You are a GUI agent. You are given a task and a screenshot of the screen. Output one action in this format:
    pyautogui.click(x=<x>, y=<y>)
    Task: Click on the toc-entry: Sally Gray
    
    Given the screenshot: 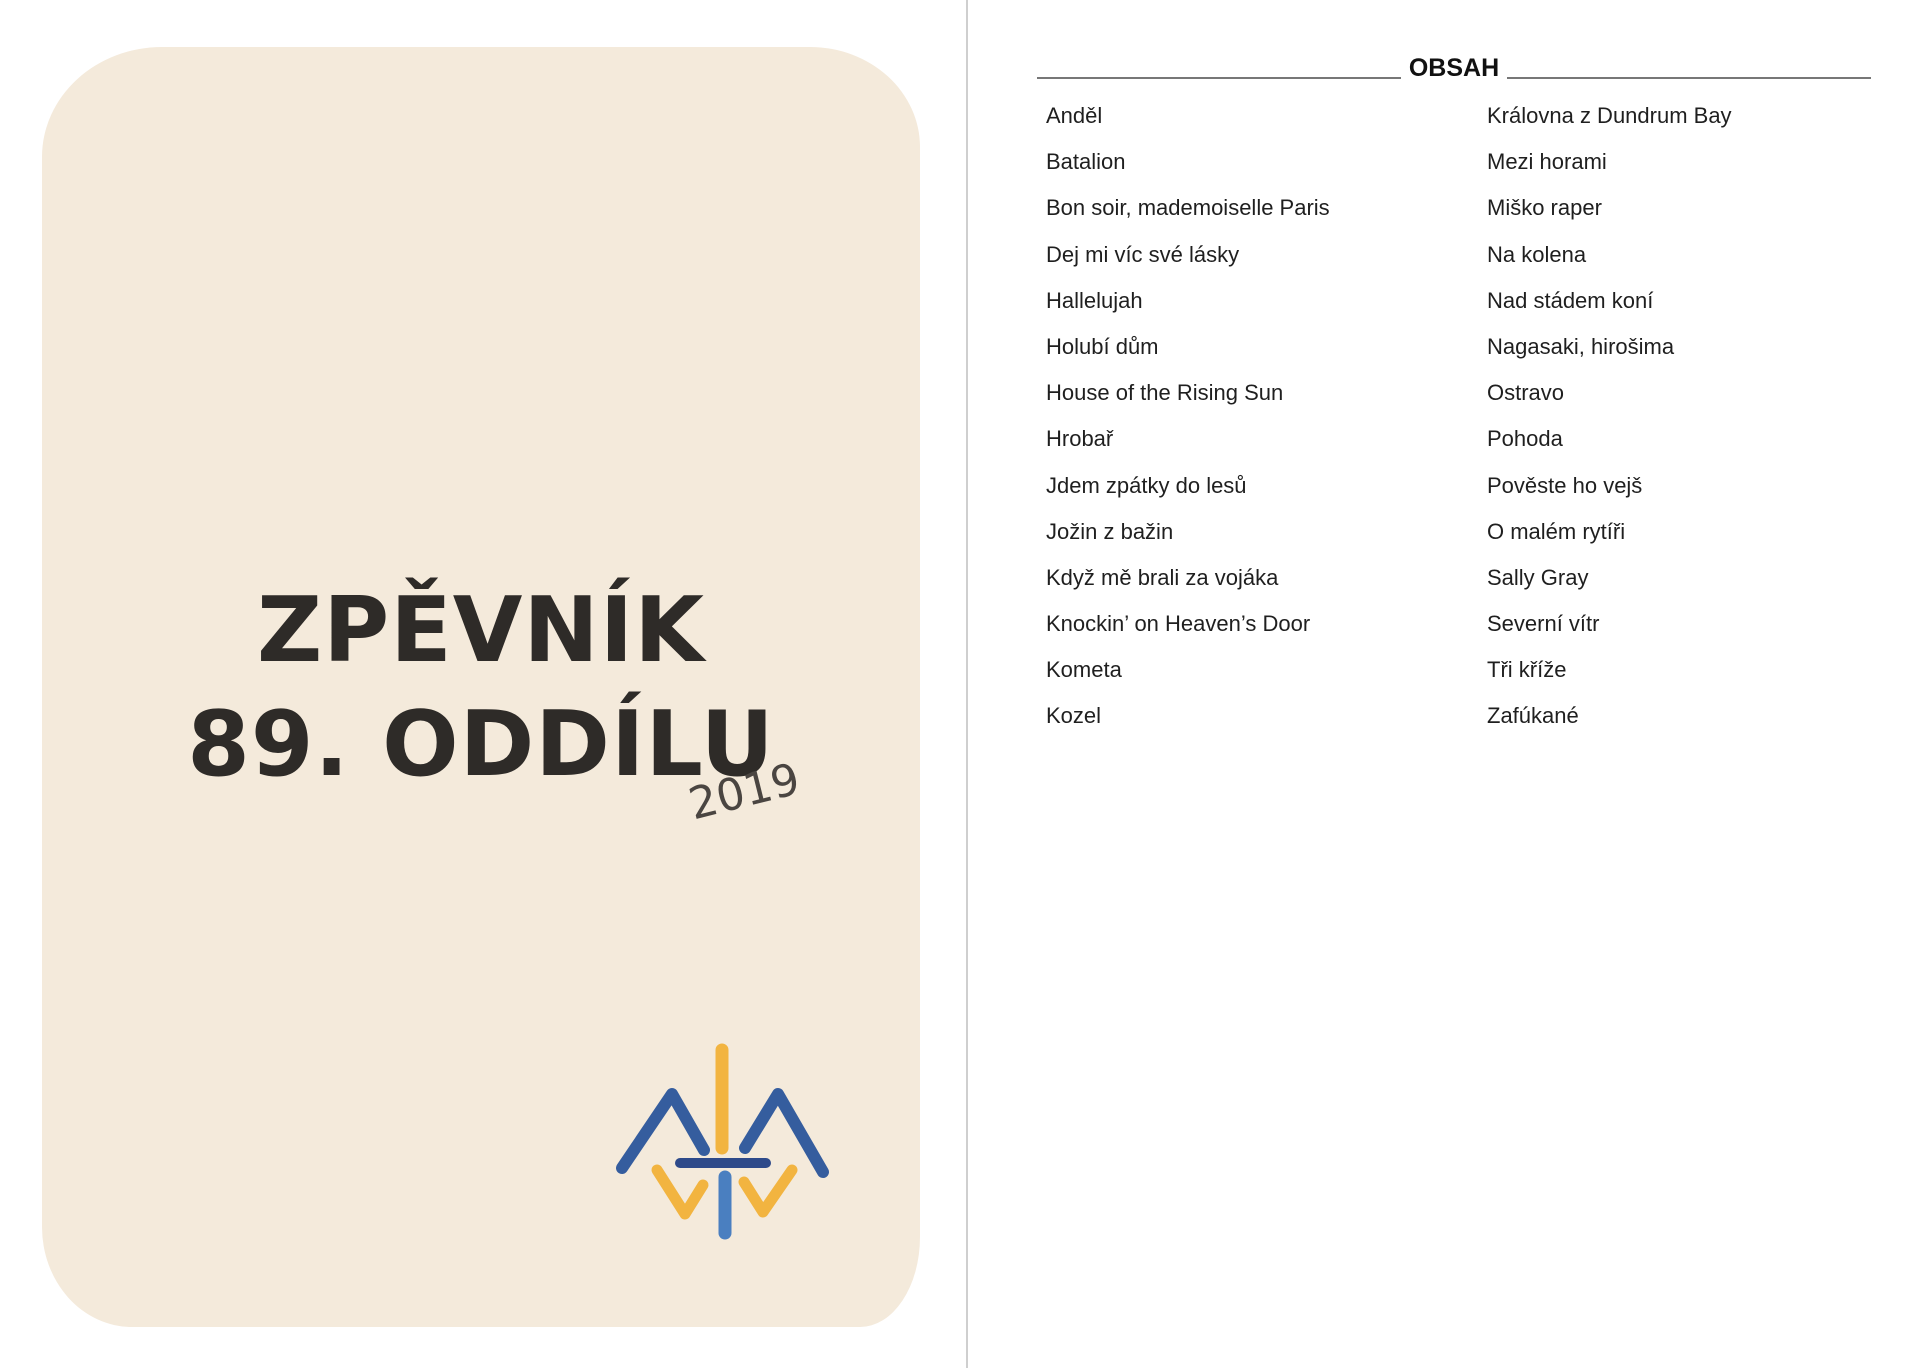 What is the action you would take?
    pyautogui.click(x=1609, y=585)
    